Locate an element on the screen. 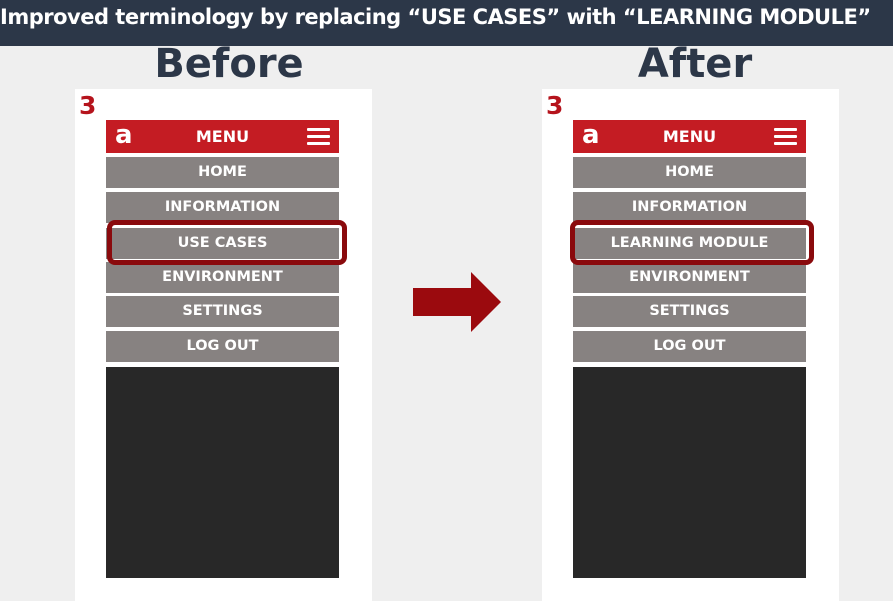  right-arrow-icon is located at coordinates (457, 302).